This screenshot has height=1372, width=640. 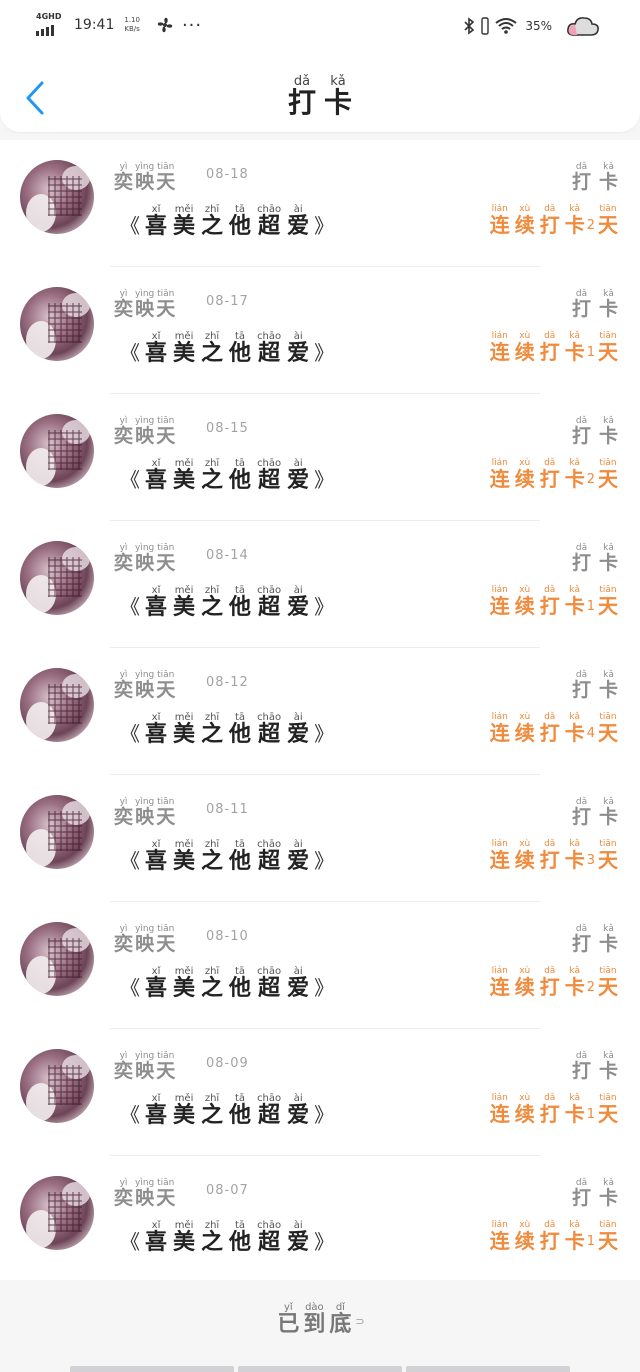 I want to click on status-right: 35%, so click(x=531, y=26).